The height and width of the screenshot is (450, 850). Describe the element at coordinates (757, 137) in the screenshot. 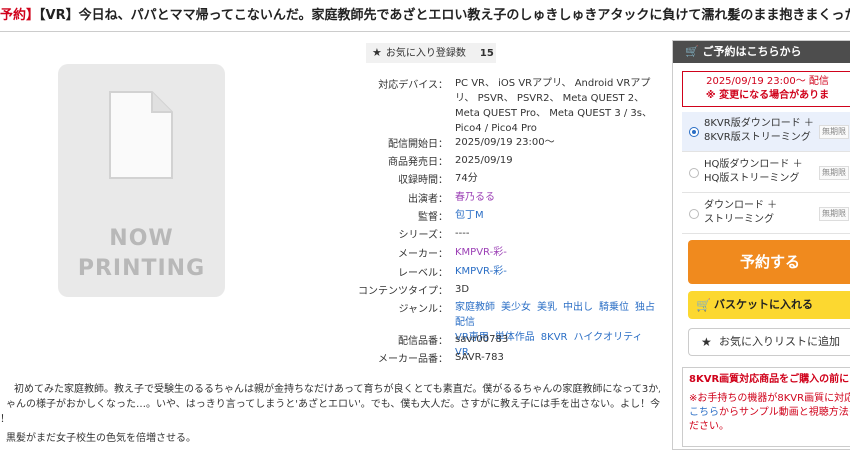

I see `option-line: 8KVR版ストリーミング` at that location.